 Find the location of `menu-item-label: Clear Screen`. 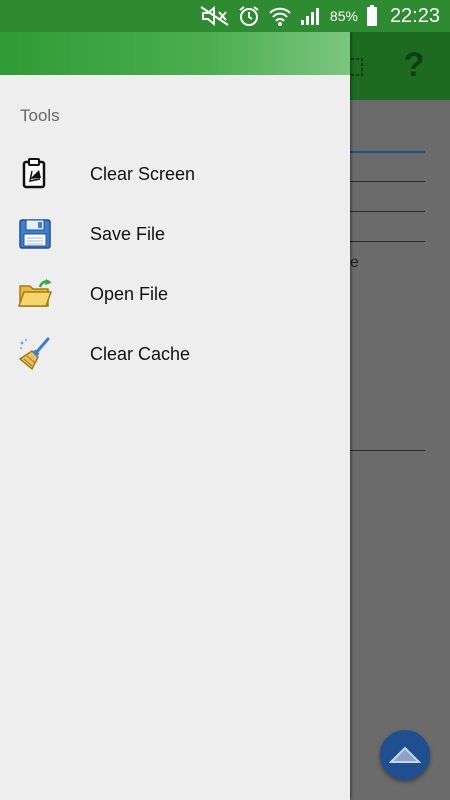

menu-item-label: Clear Screen is located at coordinates (143, 174).